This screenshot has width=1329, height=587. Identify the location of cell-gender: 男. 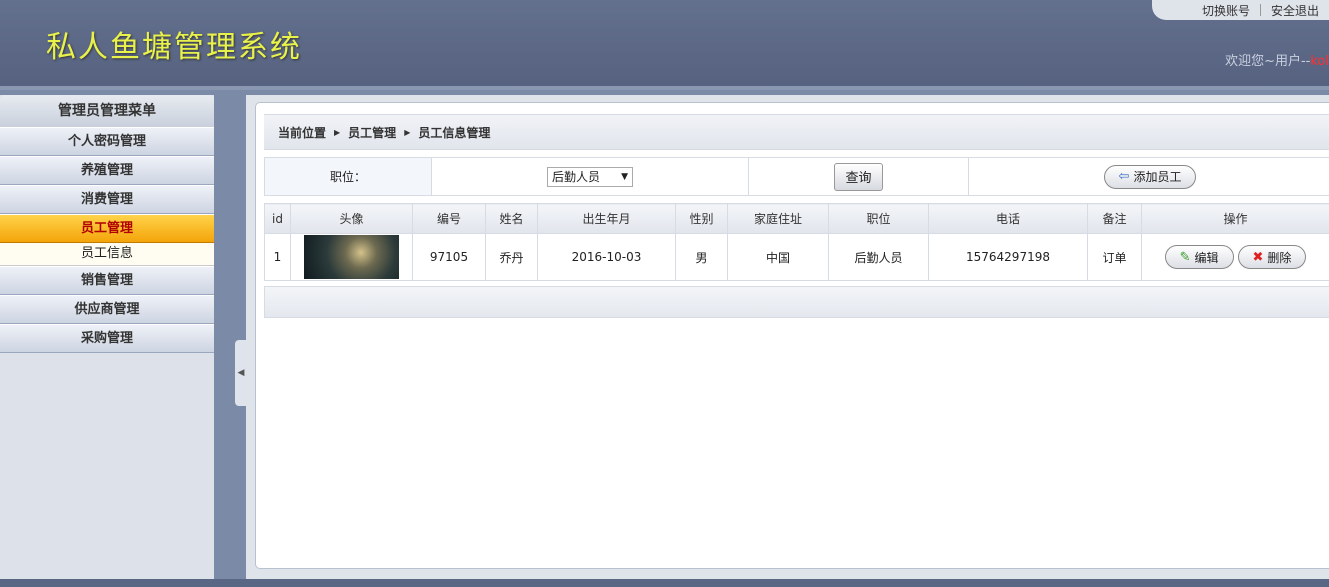
(701, 257).